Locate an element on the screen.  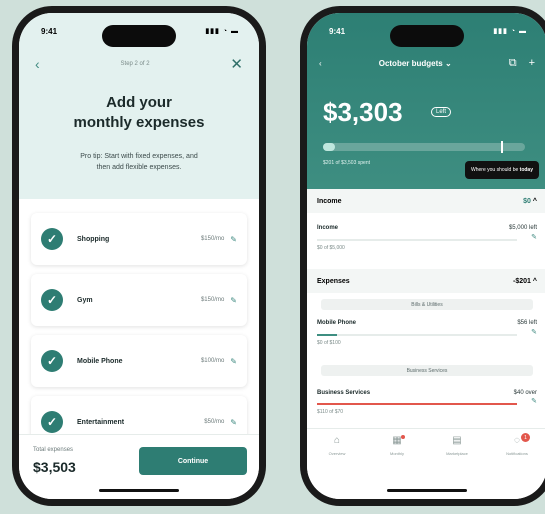
tooltip-bold: today is located at coordinates (526, 170).